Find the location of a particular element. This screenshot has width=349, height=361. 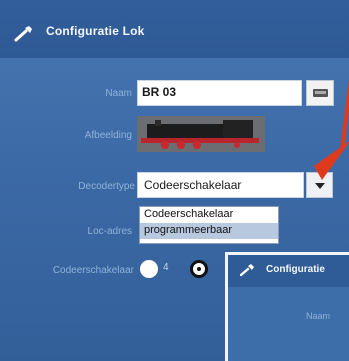

decoder-label: Decodertype is located at coordinates (106, 186).